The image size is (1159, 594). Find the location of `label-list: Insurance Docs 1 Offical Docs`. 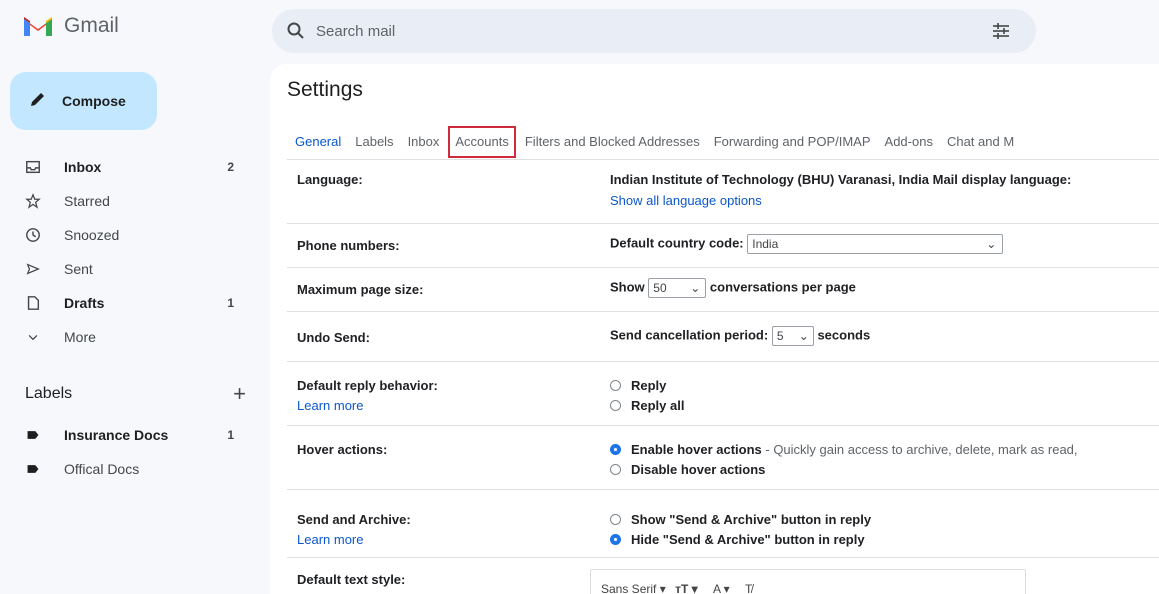

label-list: Insurance Docs 1 Offical Docs is located at coordinates (130, 452).